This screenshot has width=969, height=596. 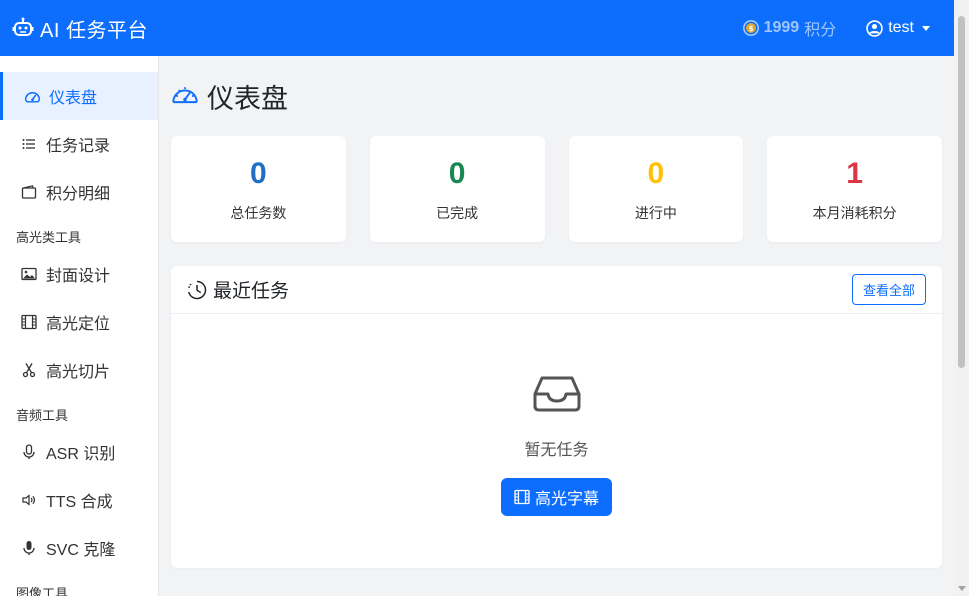 I want to click on brand-text: AI 任务平台, so click(x=94, y=30).